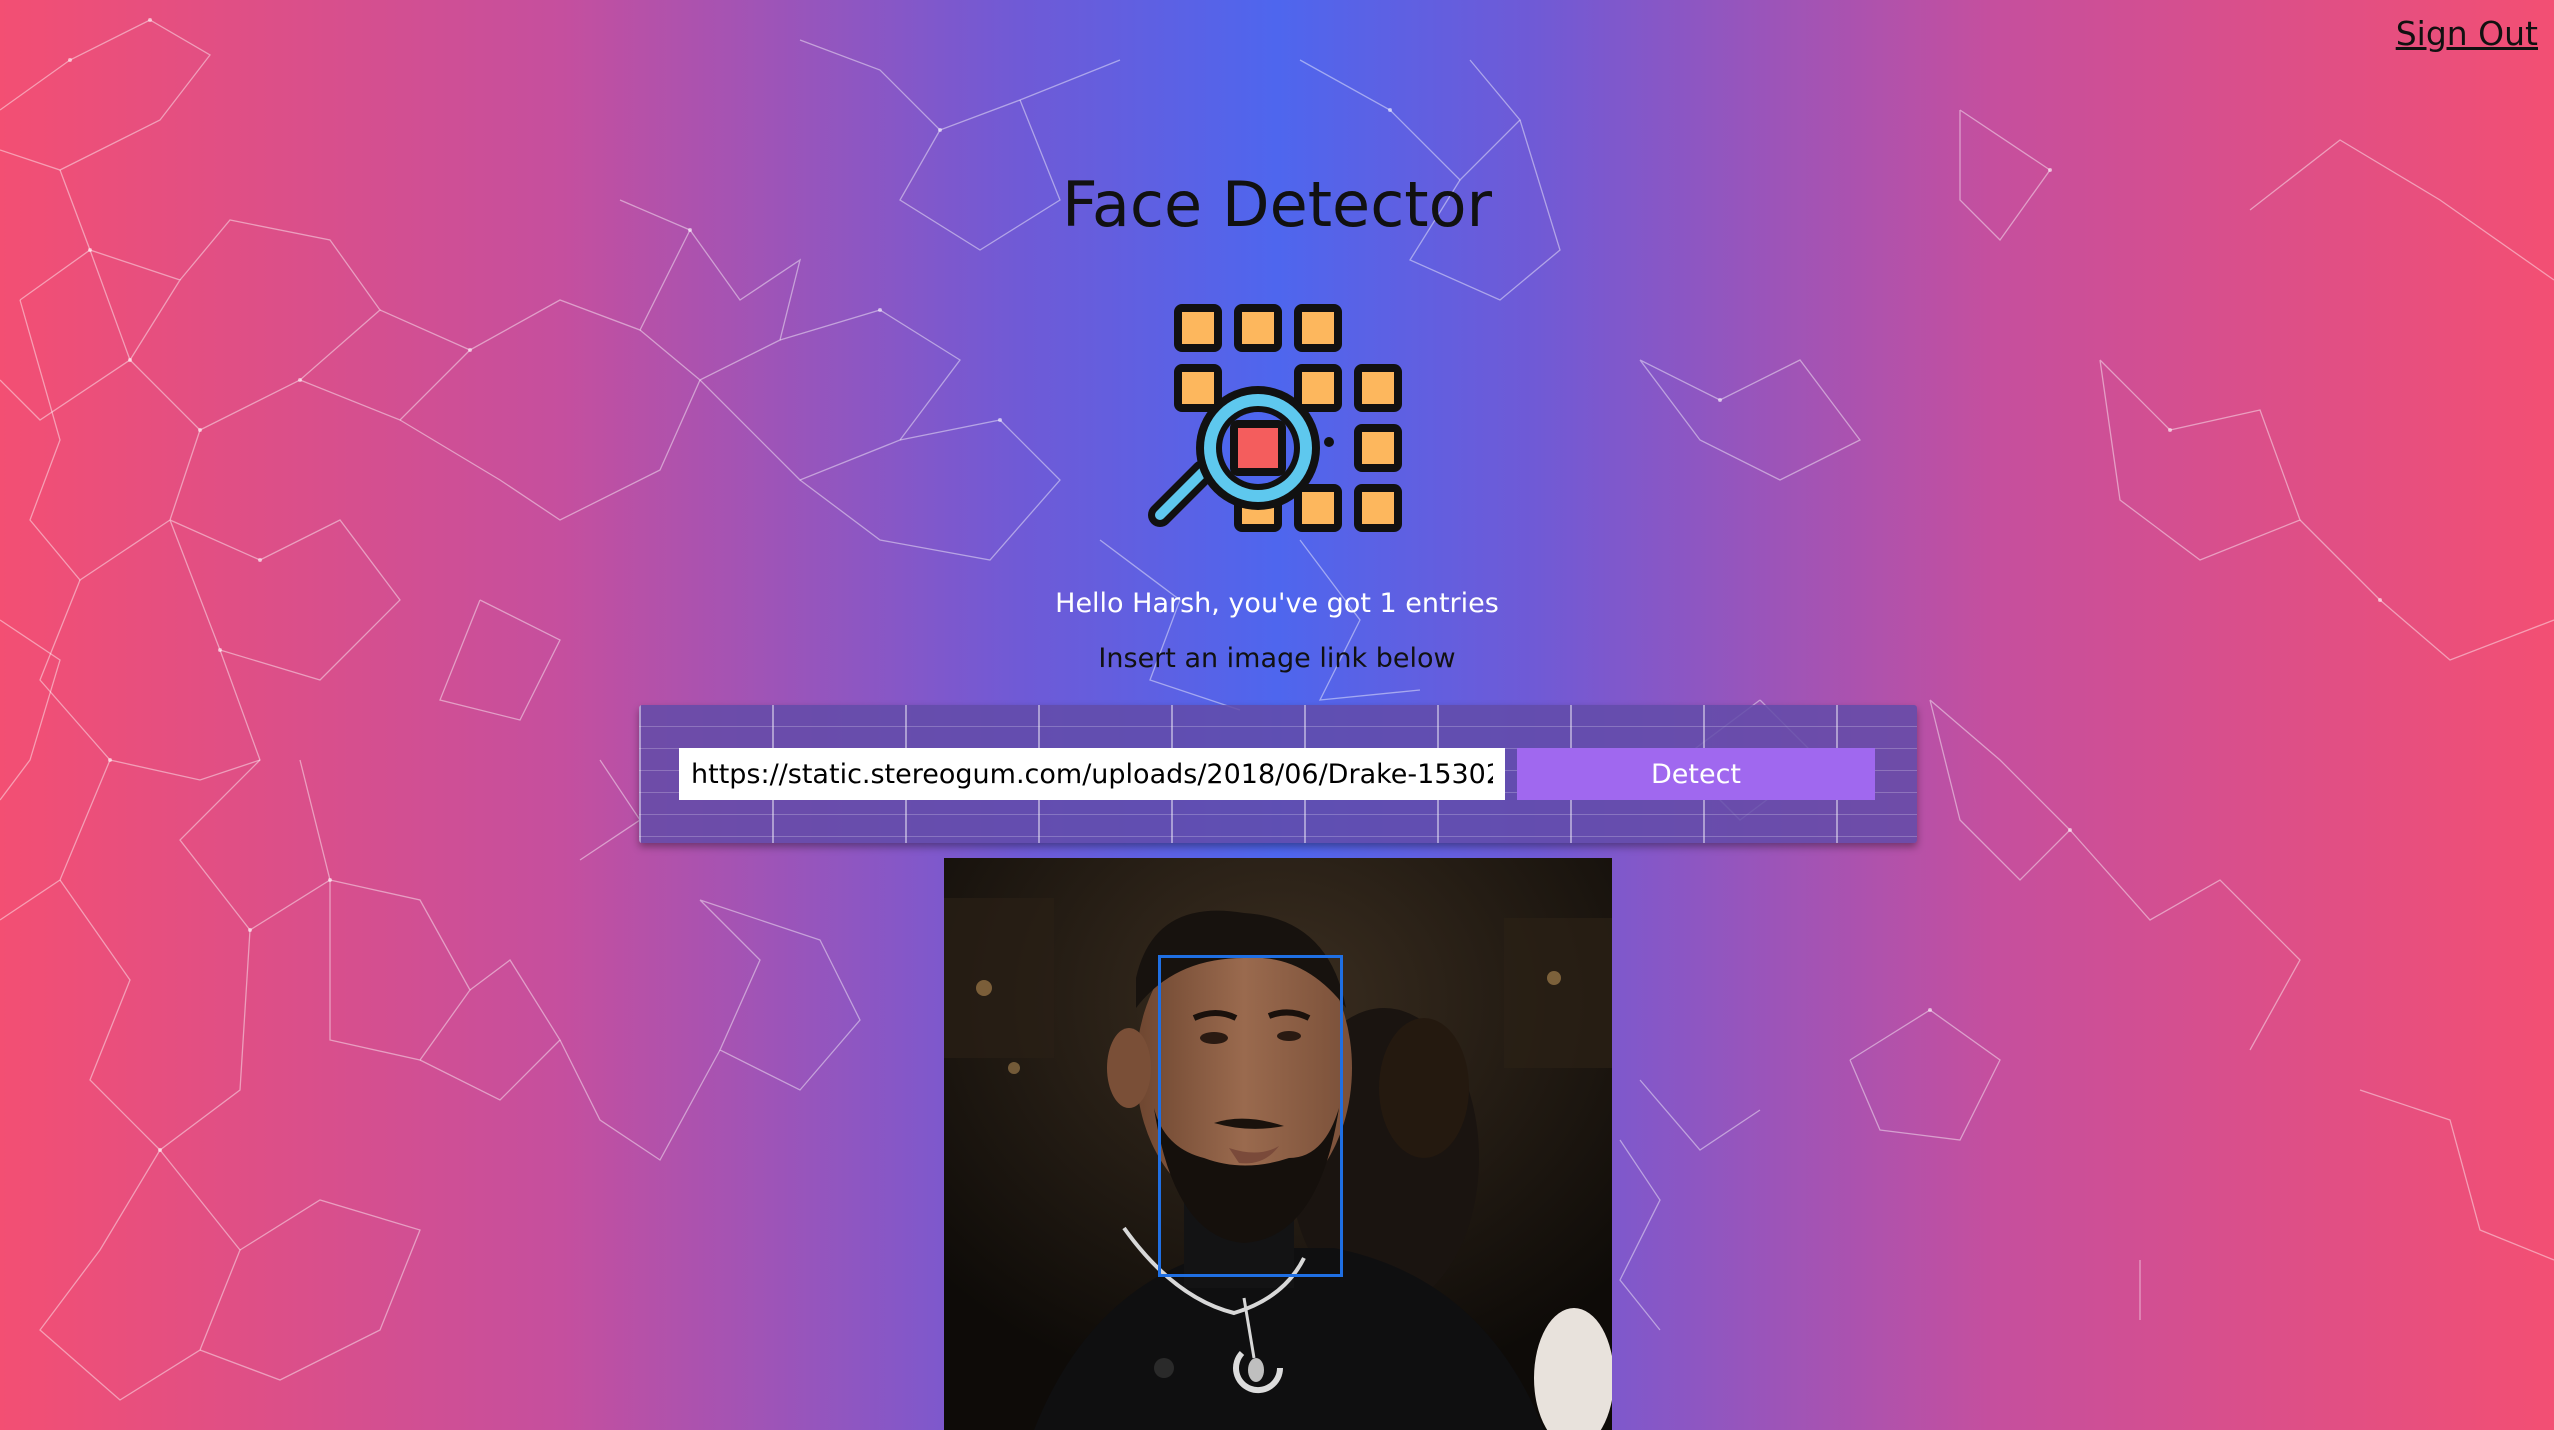 This screenshot has height=1430, width=2554. What do you see at coordinates (1696, 774) in the screenshot?
I see `detect-button: Detect` at bounding box center [1696, 774].